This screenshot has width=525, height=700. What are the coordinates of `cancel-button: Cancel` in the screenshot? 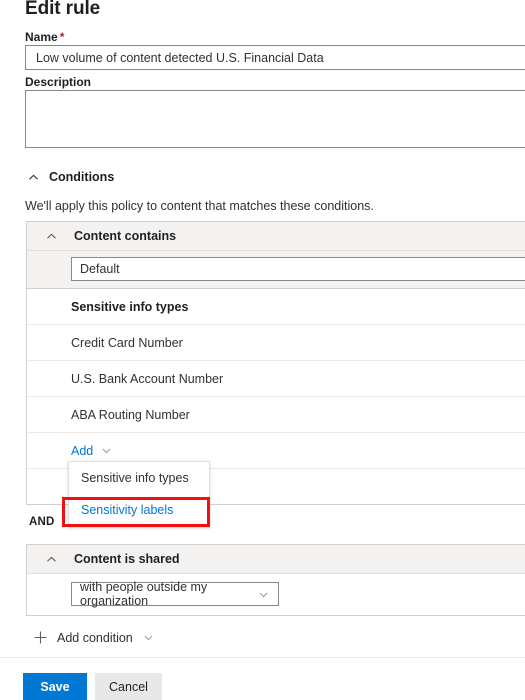 It's located at (128, 686).